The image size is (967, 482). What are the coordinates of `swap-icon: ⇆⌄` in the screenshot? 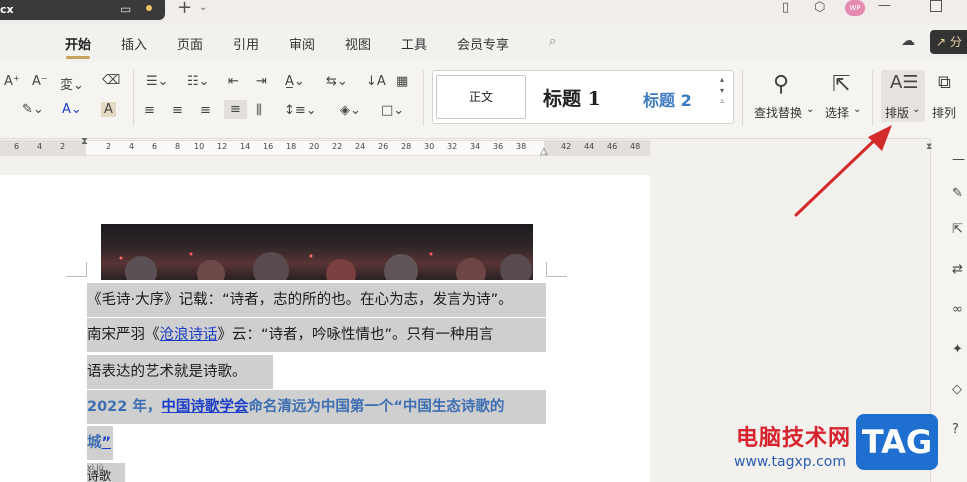 It's located at (337, 81).